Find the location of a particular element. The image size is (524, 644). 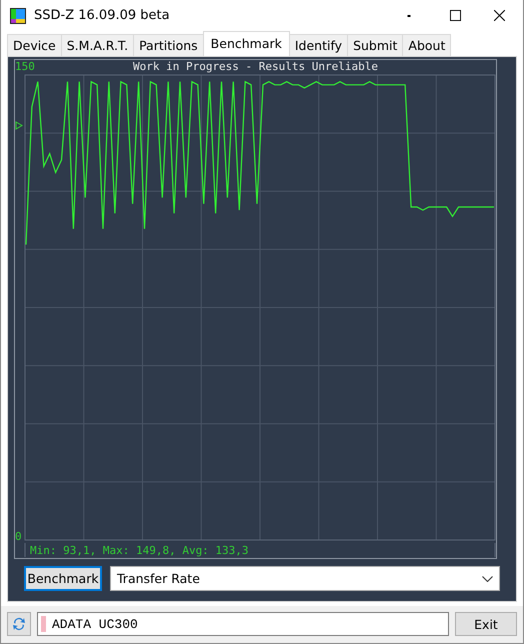

refresh-icon is located at coordinates (19, 624).